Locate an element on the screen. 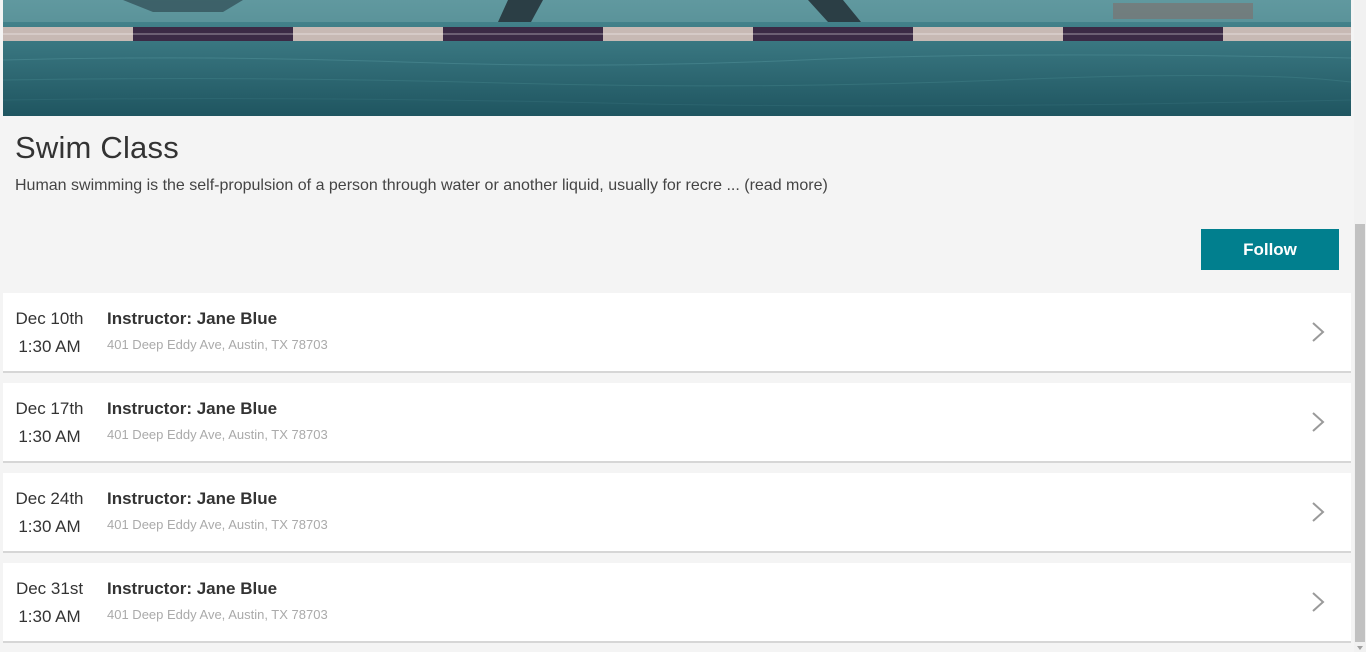 The image size is (1366, 652). vertical-scrollbar is located at coordinates (1360, 326).